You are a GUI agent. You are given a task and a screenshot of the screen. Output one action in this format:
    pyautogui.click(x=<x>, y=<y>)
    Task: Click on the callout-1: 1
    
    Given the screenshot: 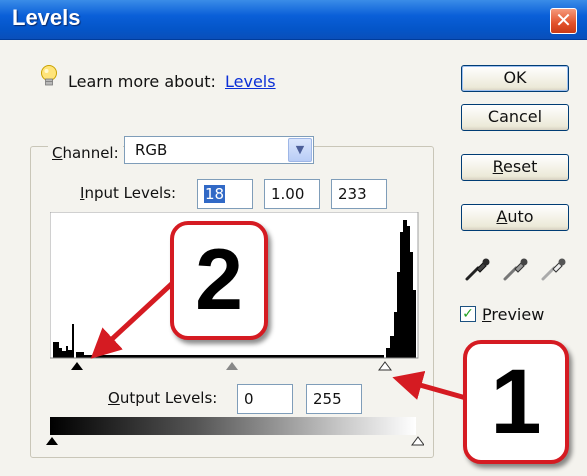 What is the action you would take?
    pyautogui.click(x=516, y=402)
    